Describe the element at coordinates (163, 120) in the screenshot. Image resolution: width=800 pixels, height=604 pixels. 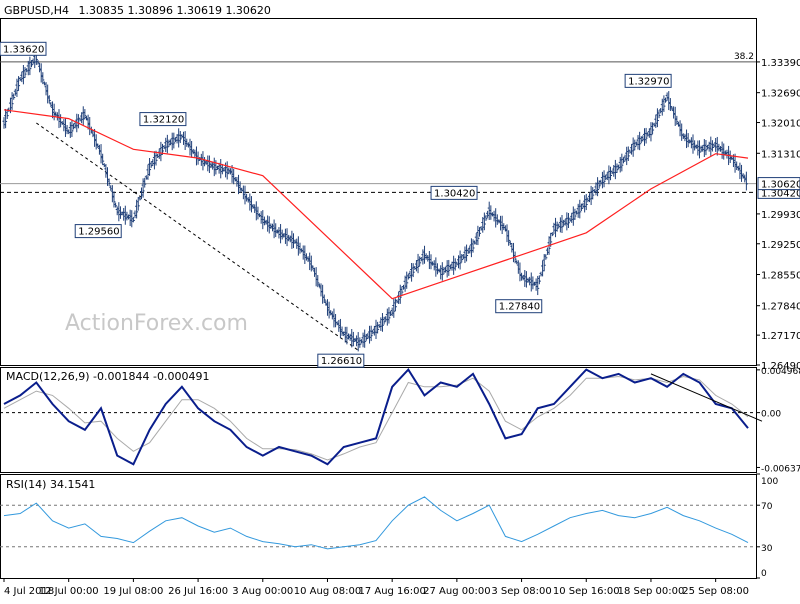
I see `price-annotation-label: 1.32120` at that location.